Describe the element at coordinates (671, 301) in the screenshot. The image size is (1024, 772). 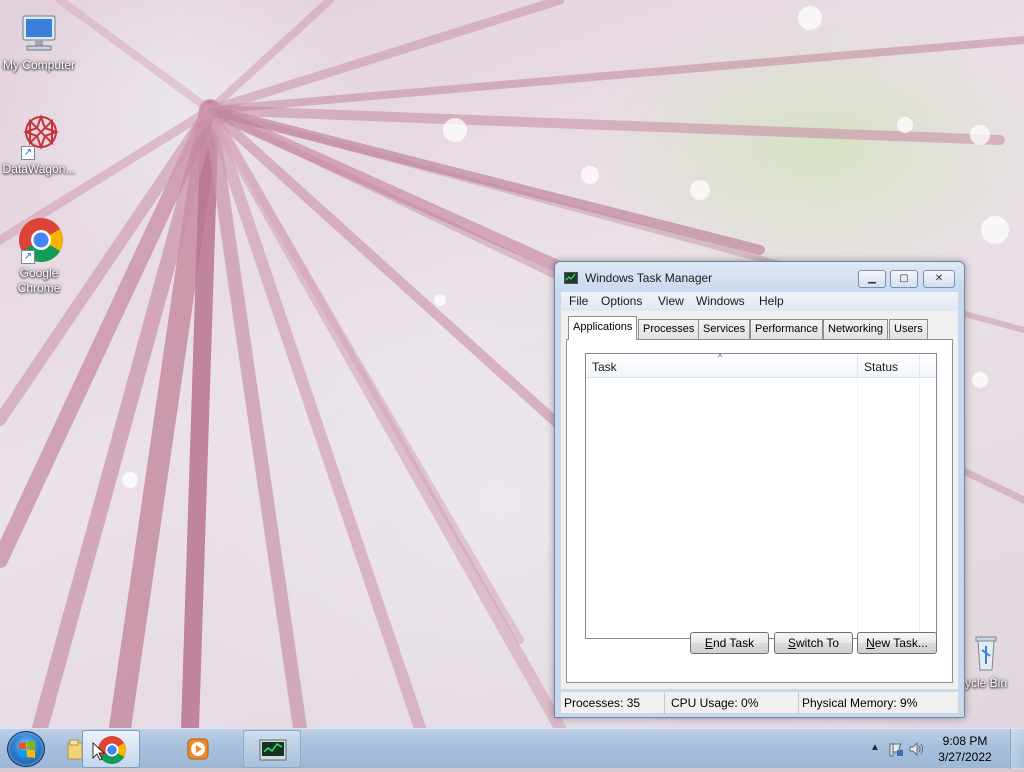
I see `menu-view: View` at that location.